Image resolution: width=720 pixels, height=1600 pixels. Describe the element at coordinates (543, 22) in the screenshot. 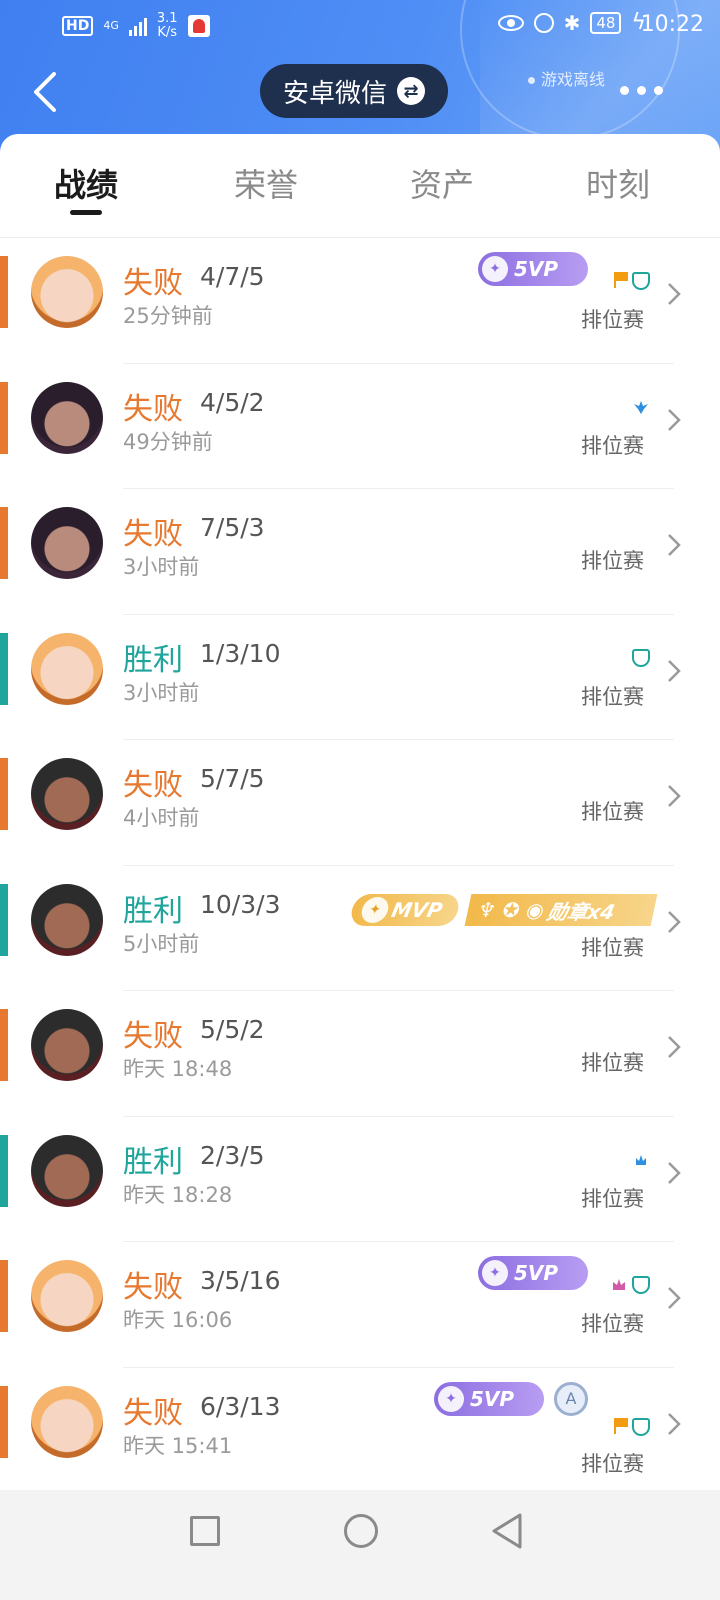

I see `alarm-icon` at that location.